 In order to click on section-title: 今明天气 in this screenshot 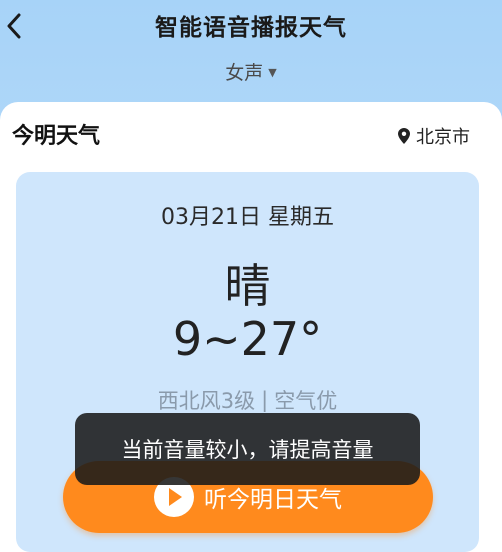, I will do `click(56, 136)`.